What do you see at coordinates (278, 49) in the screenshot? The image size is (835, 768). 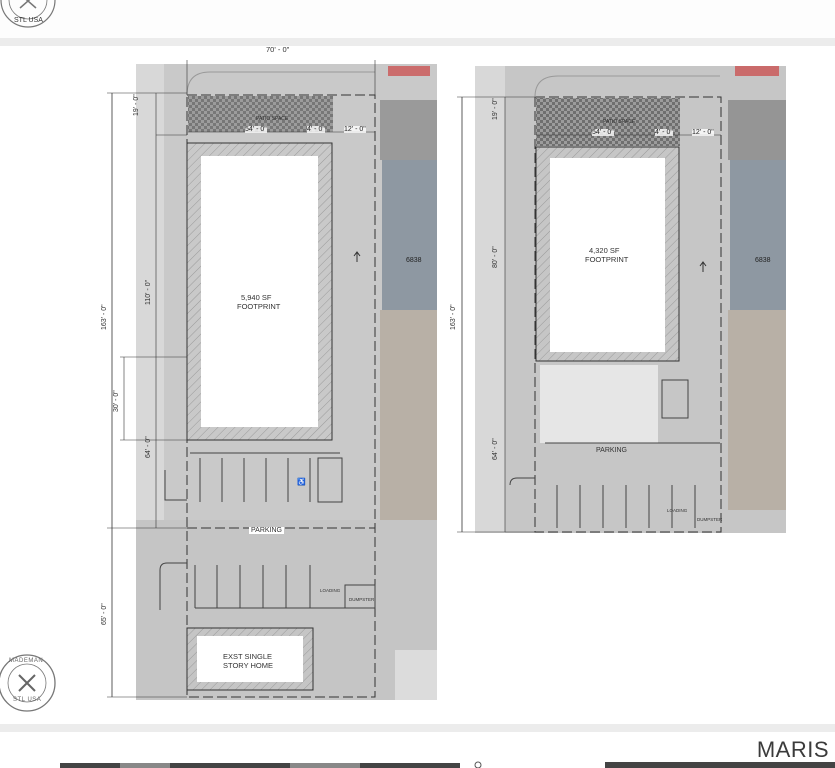 I see `left-top-width: 70' - 0"` at bounding box center [278, 49].